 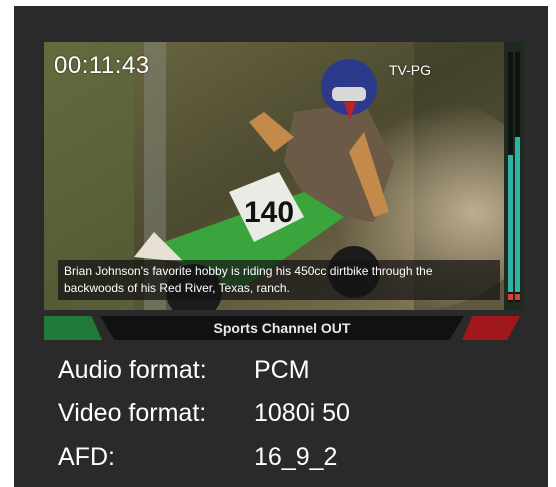 I want to click on output-channel-label: Sports Channel OUT, so click(x=282, y=328).